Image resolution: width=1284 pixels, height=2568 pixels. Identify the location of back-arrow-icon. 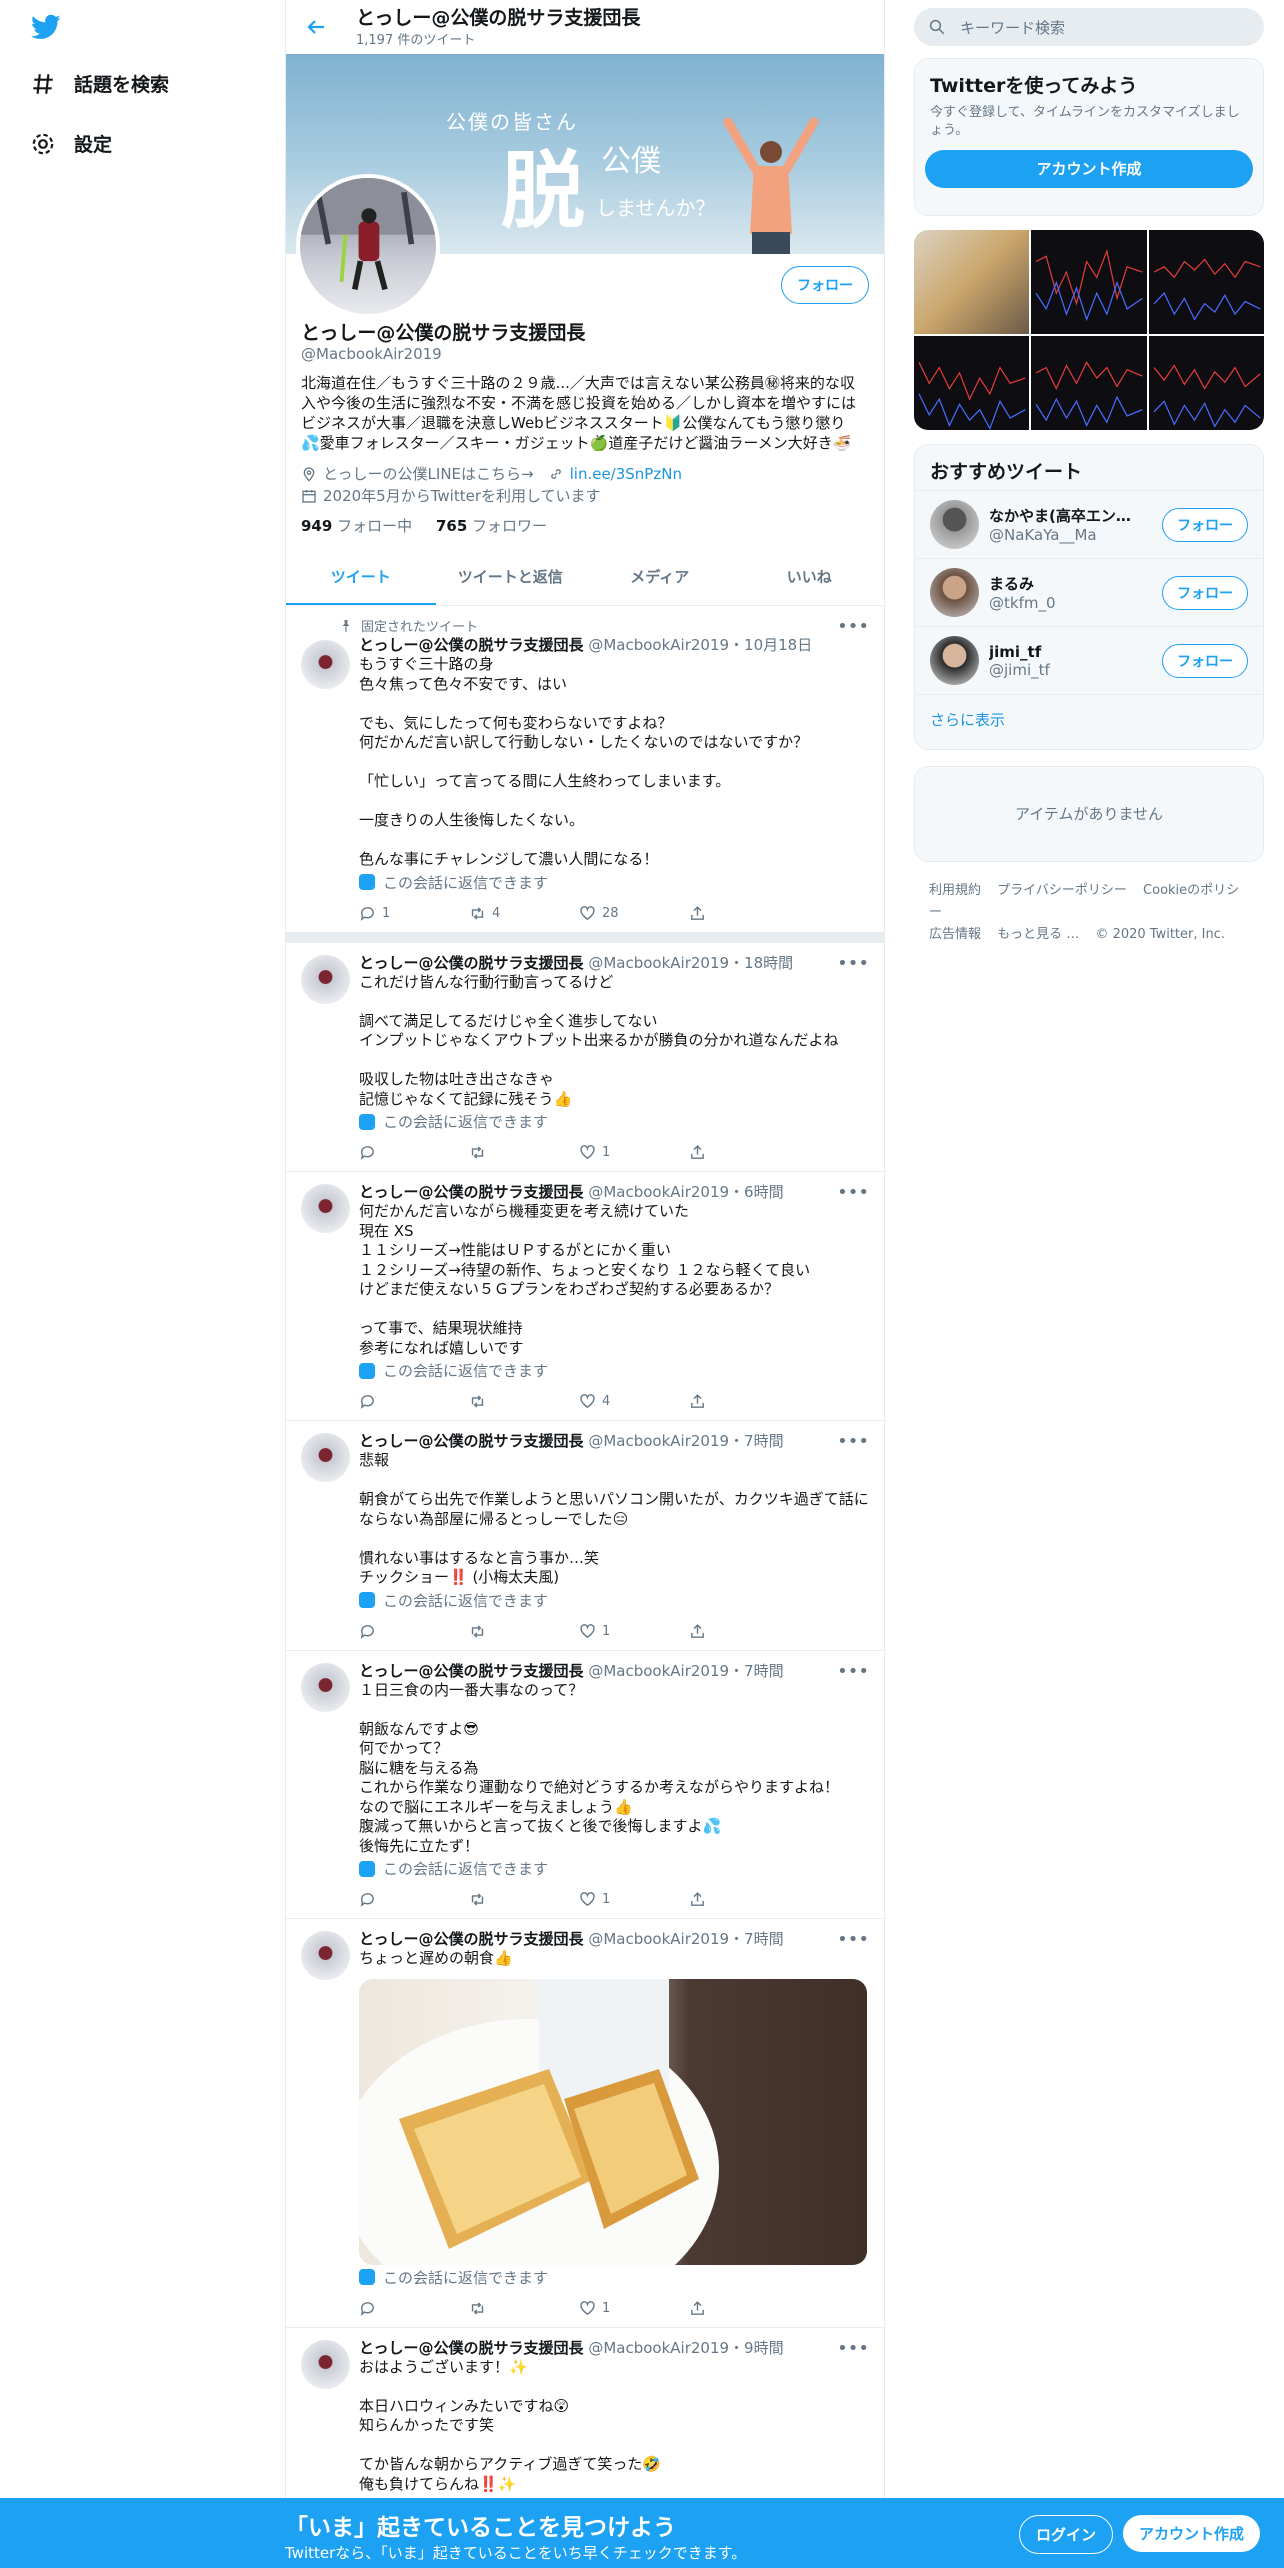
(316, 27).